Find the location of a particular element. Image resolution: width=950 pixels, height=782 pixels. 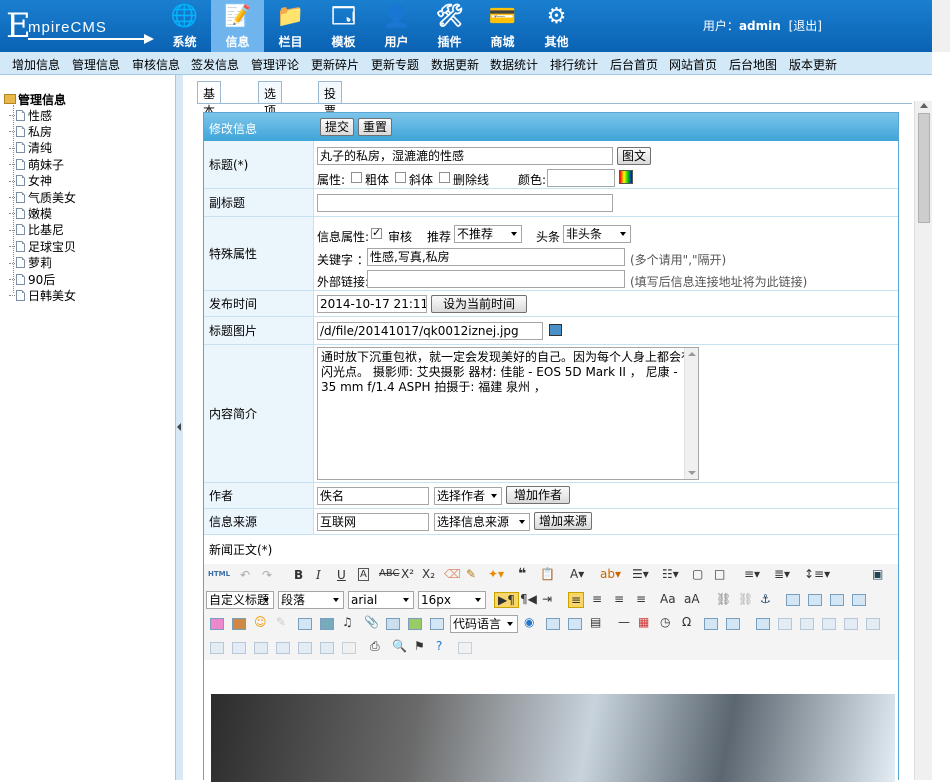

tree-item: 比基尼 is located at coordinates (40, 230).